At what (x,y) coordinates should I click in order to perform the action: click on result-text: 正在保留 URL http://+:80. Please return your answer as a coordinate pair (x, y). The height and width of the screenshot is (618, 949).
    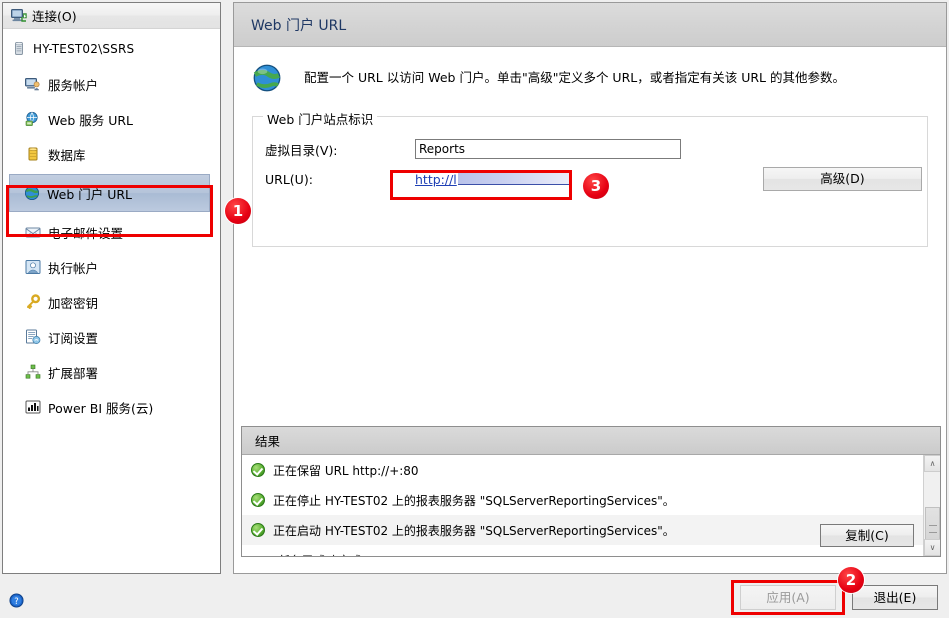
    Looking at the image, I should click on (346, 470).